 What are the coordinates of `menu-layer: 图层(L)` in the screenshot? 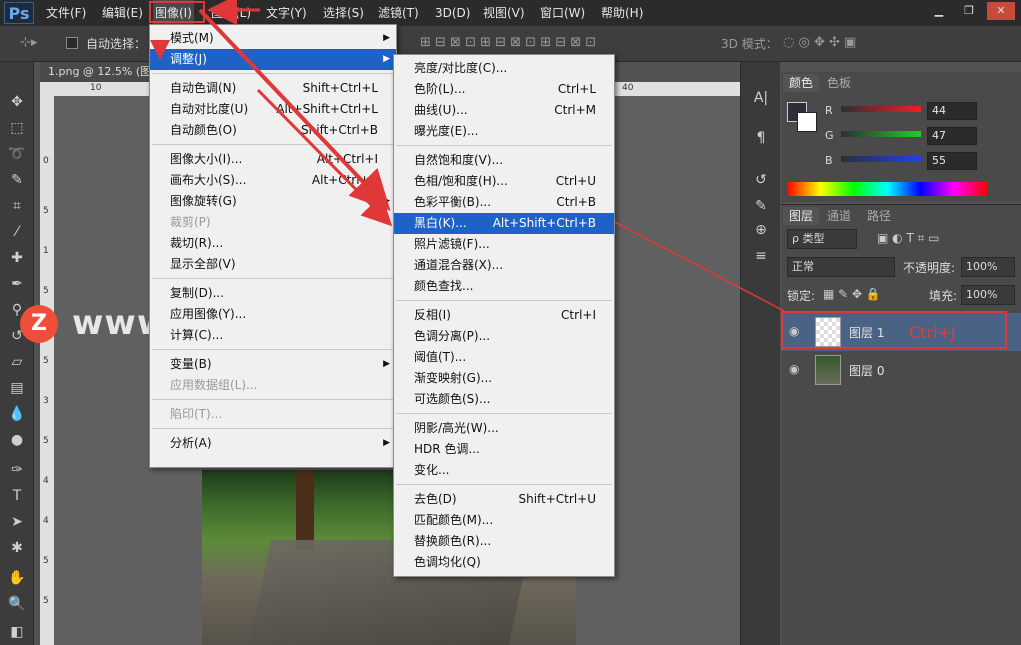 It's located at (231, 13).